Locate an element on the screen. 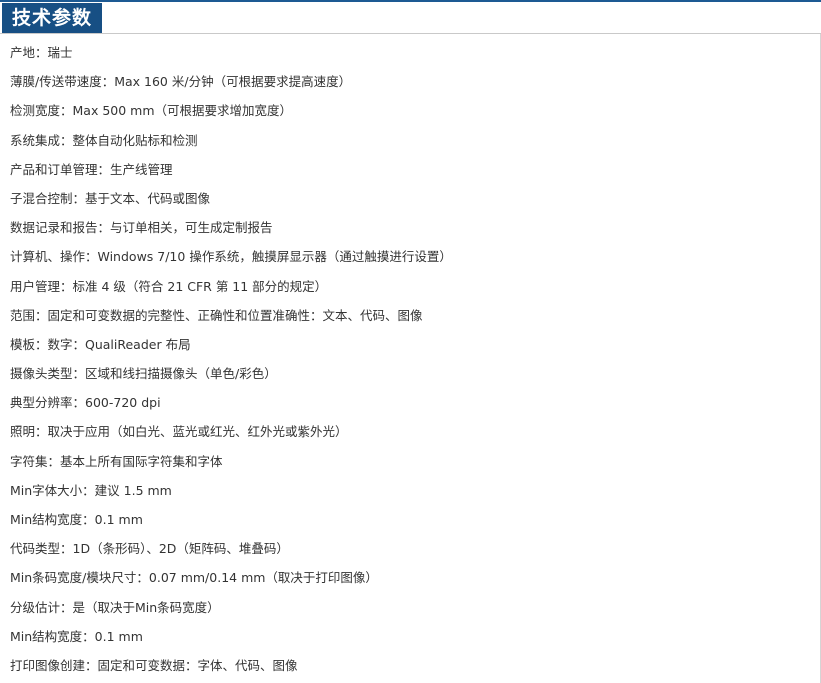 This screenshot has height=683, width=821. spec-row-width: 检测宽度：Max 500 mm（可根据要求增加宽度） is located at coordinates (151, 111).